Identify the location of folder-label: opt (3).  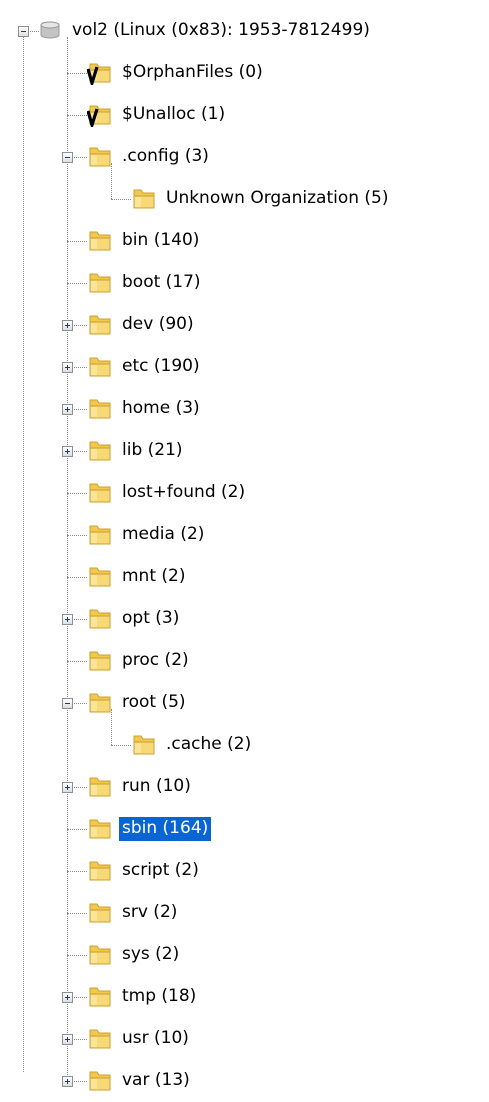
(150, 619).